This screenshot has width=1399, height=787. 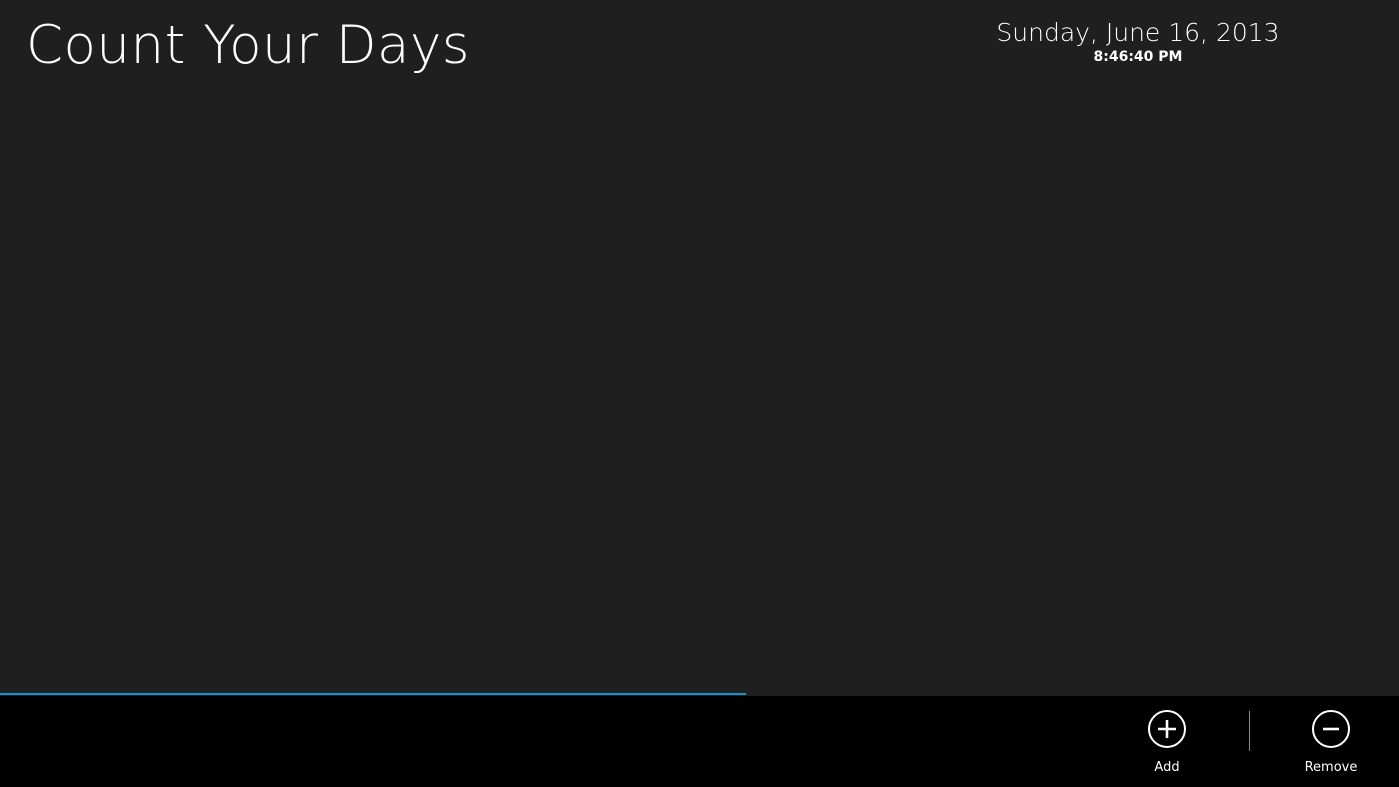 What do you see at coordinates (1138, 57) in the screenshot?
I see `current-time: 8:46:40 PM` at bounding box center [1138, 57].